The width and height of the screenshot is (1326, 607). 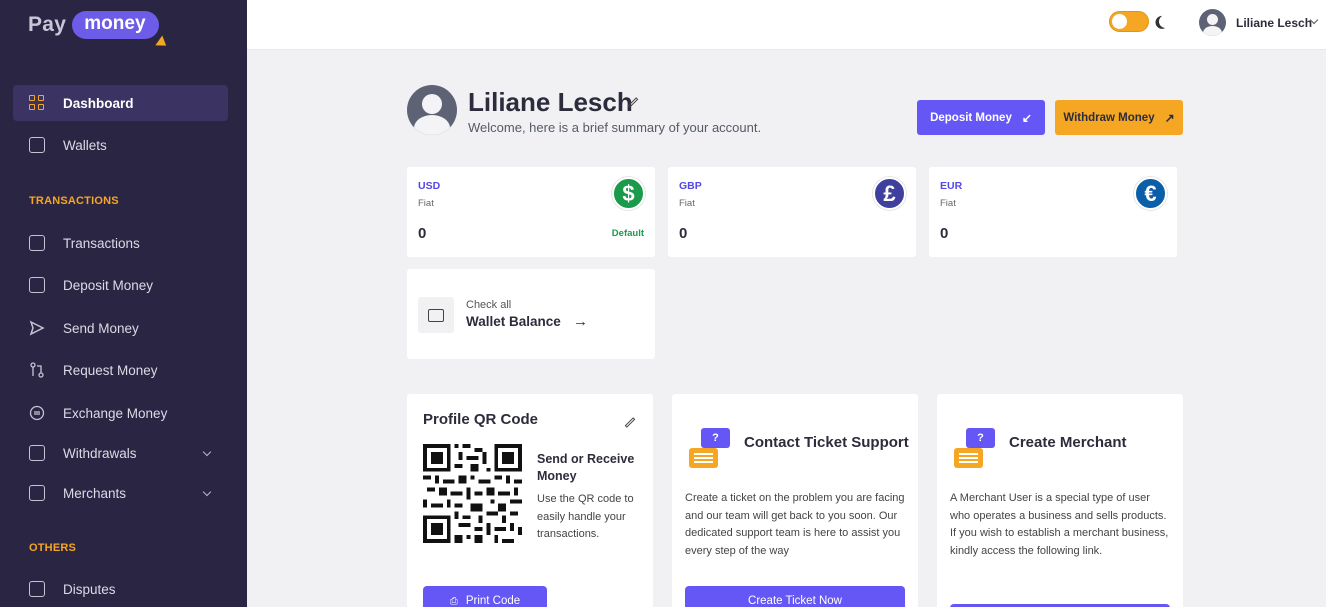 What do you see at coordinates (37, 328) in the screenshot?
I see `send-icon` at bounding box center [37, 328].